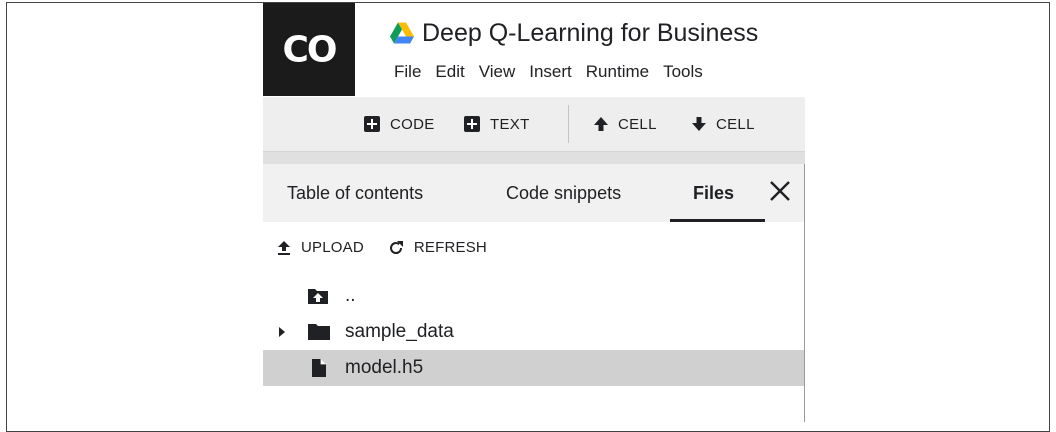  I want to click on toolbar-shadow, so click(534, 158).